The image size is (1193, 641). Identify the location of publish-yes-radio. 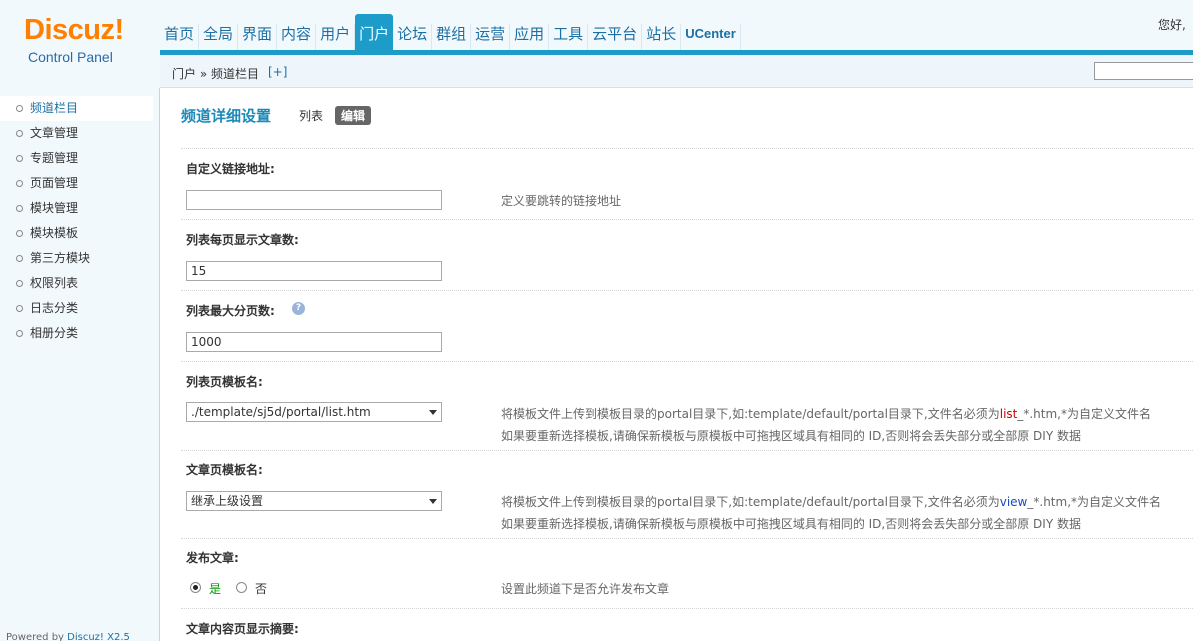
(195, 587).